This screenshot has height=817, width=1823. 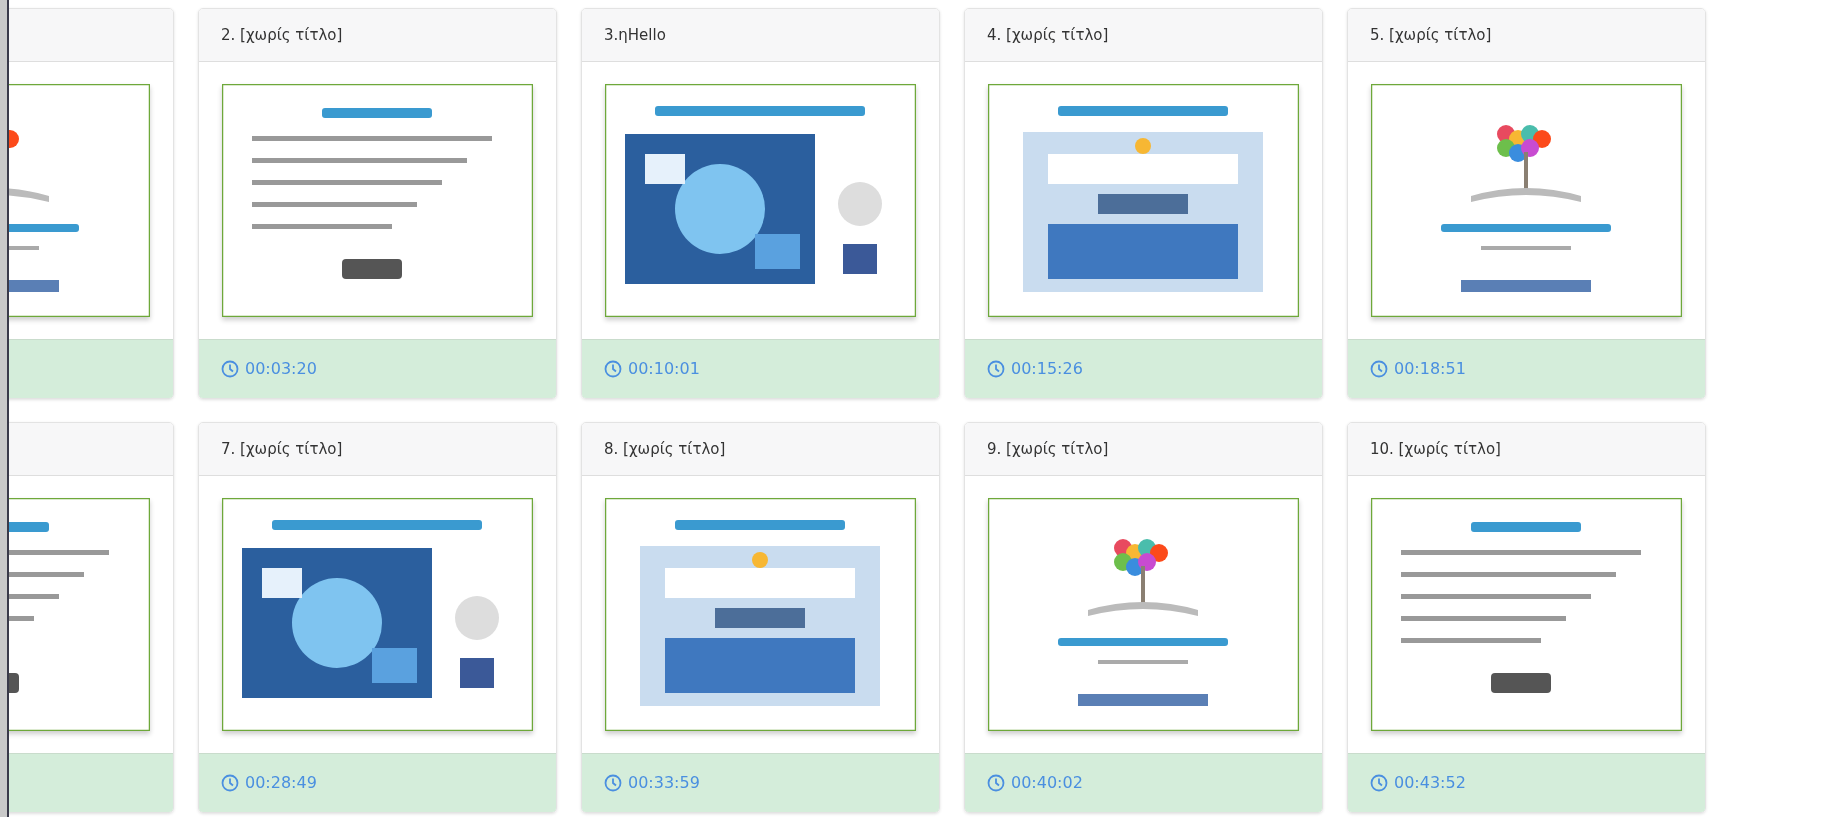 I want to click on slide-card: 9. [χωρίς τίτλο] 00:40:02, so click(x=1143, y=617).